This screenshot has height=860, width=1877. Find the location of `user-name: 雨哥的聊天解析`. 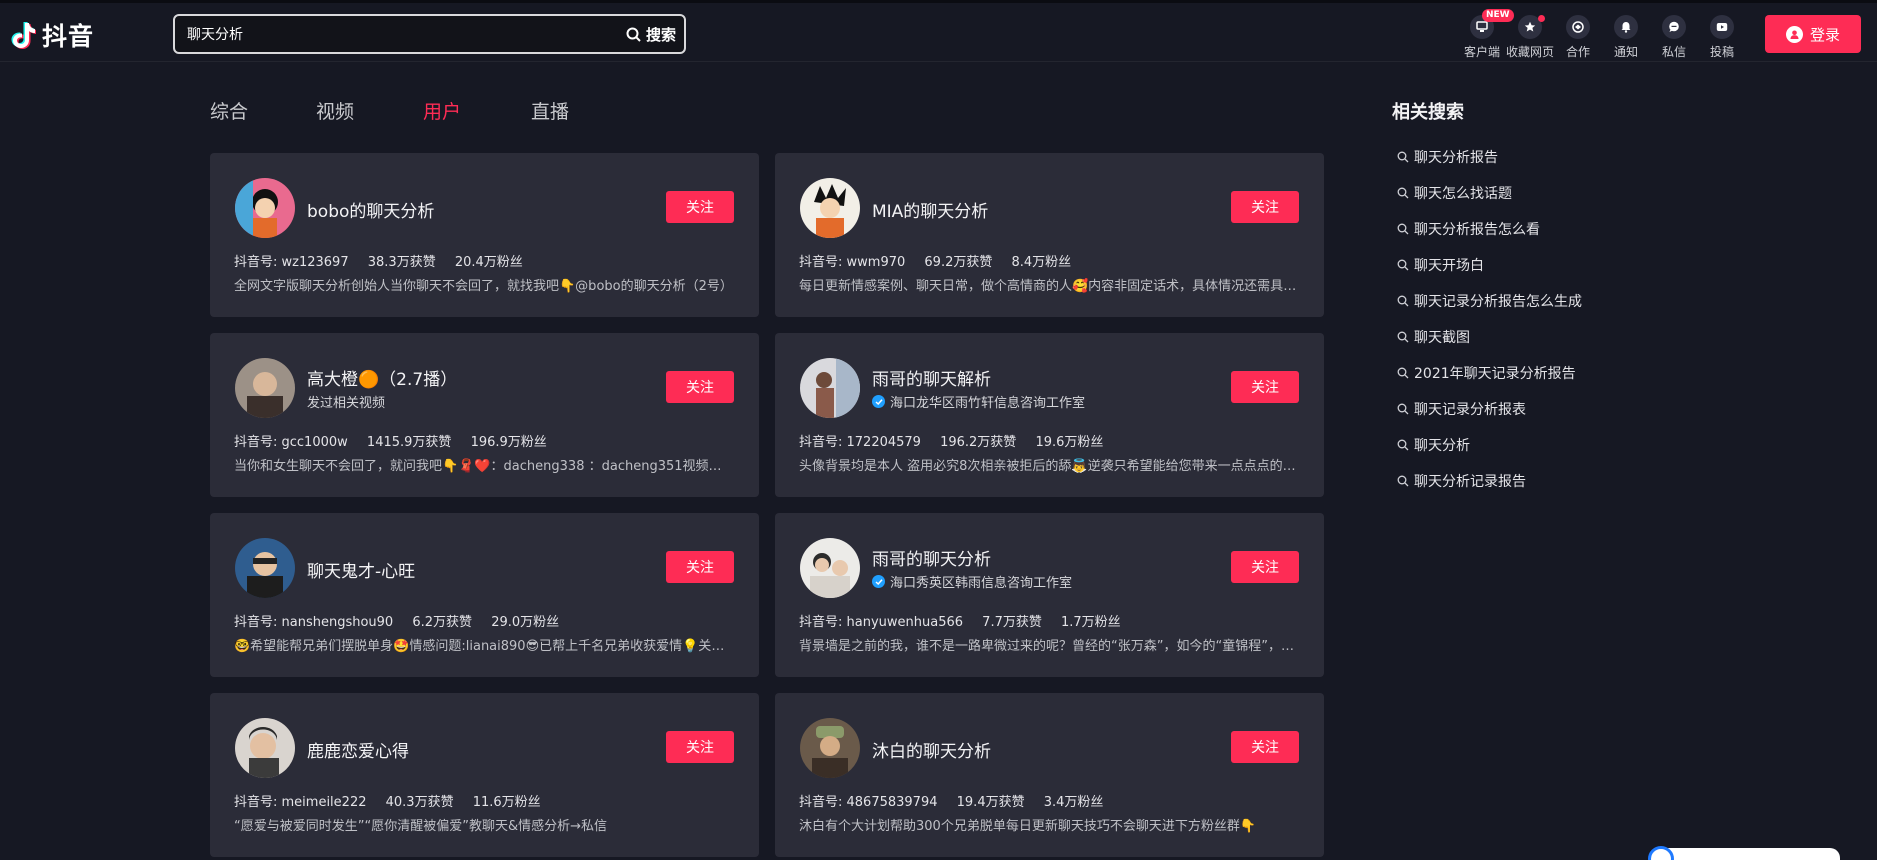

user-name: 雨哥的聊天解析 is located at coordinates (931, 377).